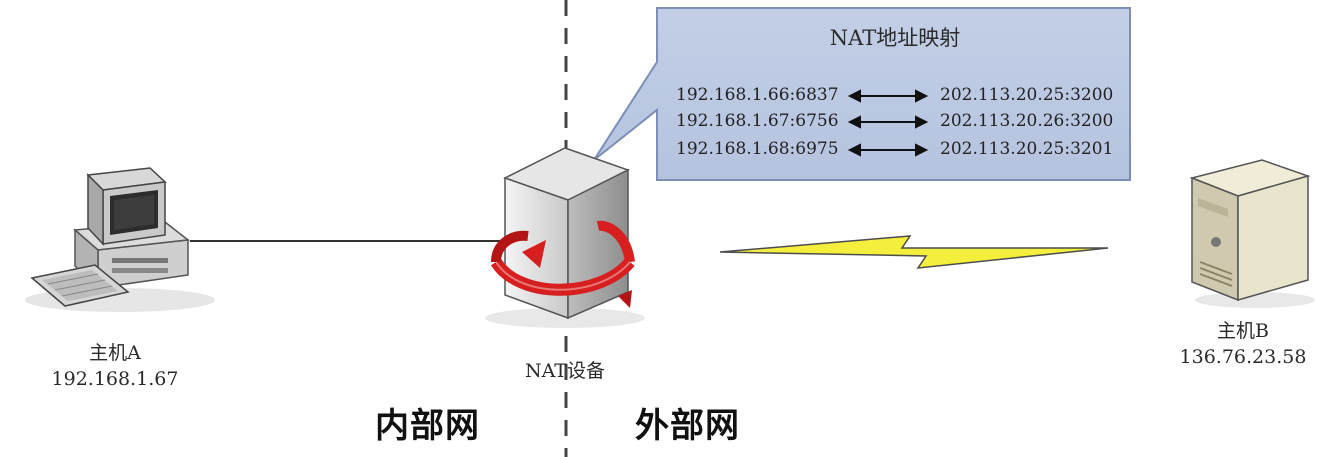 Image resolution: width=1324 pixels, height=457 pixels. Describe the element at coordinates (757, 149) in the screenshot. I see `mapping-internal-3: 192.168.1.68:6975` at that location.